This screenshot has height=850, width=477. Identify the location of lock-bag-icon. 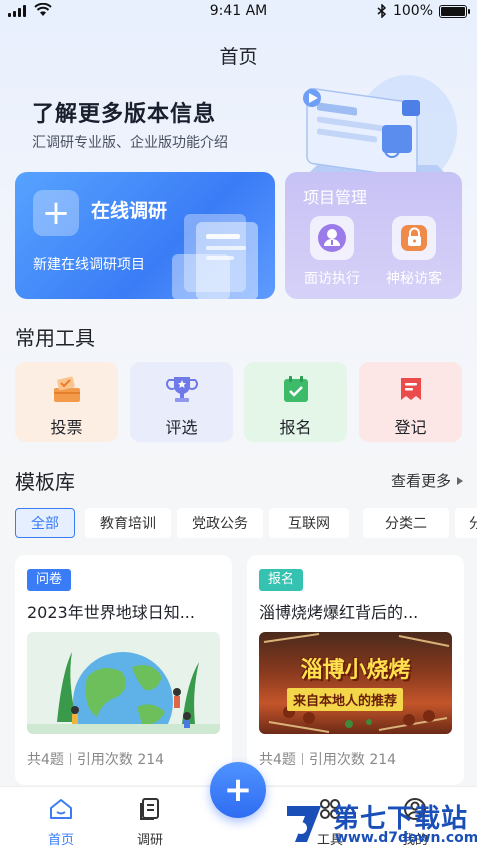
(414, 238).